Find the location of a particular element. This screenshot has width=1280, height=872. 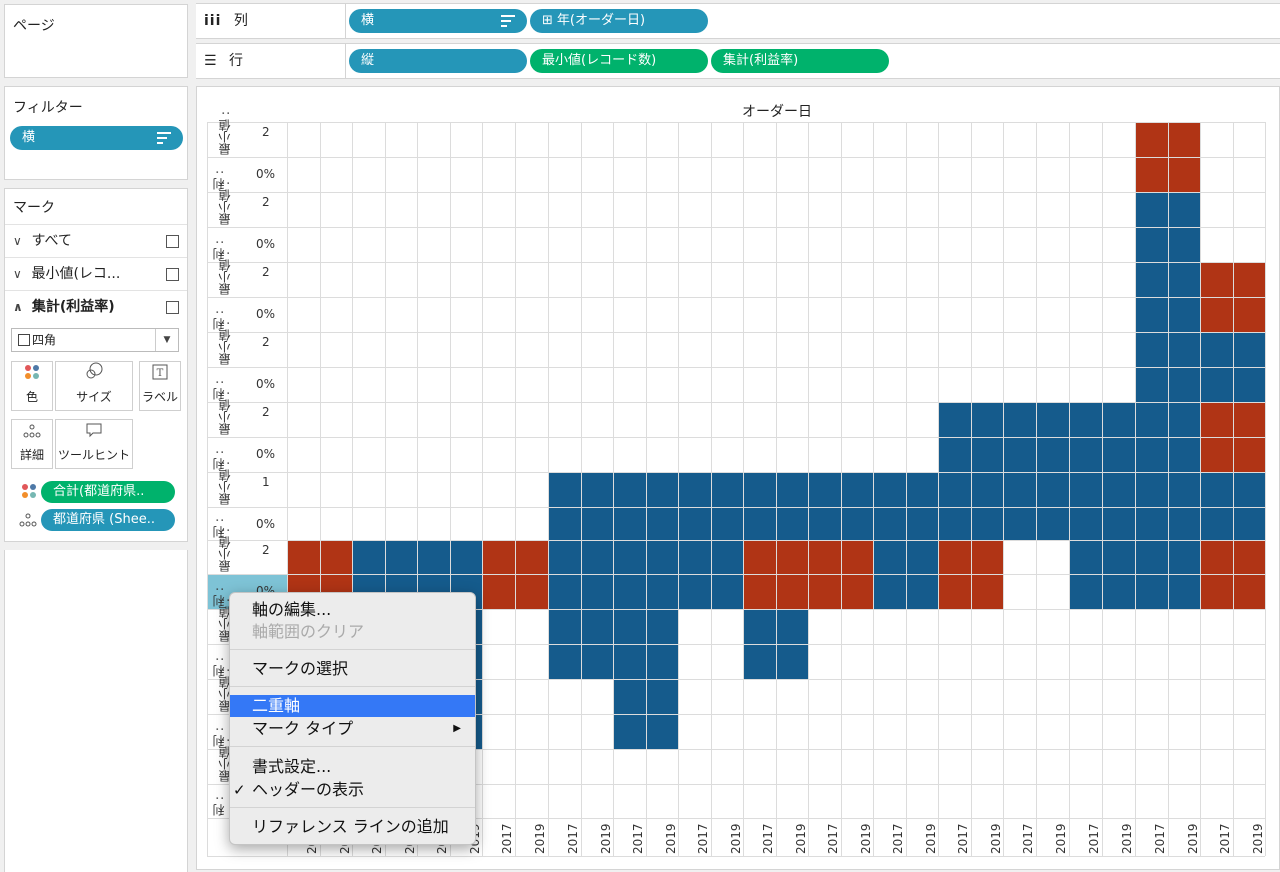

row-pill-profit-ratio: 集計(利益率) is located at coordinates (800, 61).